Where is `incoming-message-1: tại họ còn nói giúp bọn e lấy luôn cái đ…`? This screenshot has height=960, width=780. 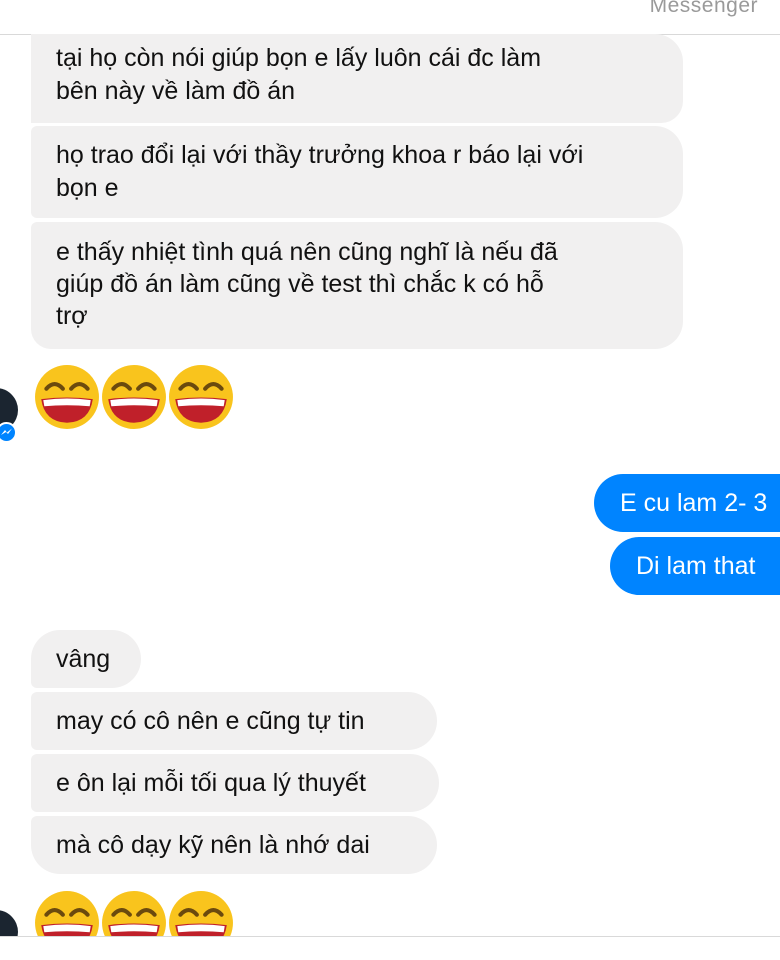 incoming-message-1: tại họ còn nói giúp bọn e lấy luôn cái đ… is located at coordinates (357, 78).